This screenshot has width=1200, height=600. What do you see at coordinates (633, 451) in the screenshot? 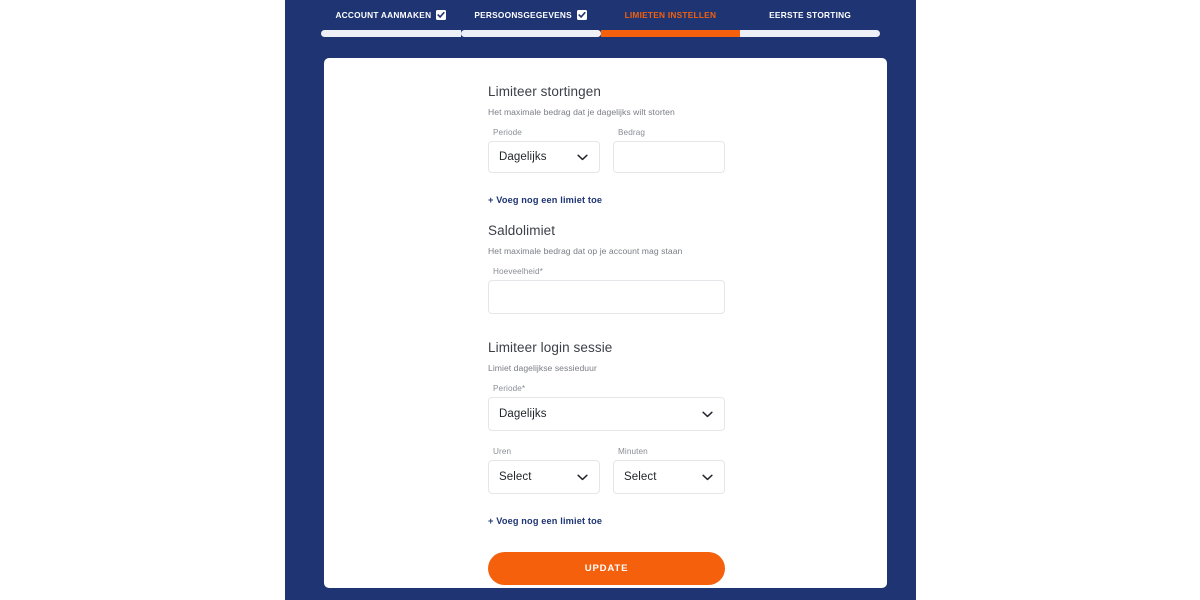
I see `session-minutes-label: Minuten` at bounding box center [633, 451].